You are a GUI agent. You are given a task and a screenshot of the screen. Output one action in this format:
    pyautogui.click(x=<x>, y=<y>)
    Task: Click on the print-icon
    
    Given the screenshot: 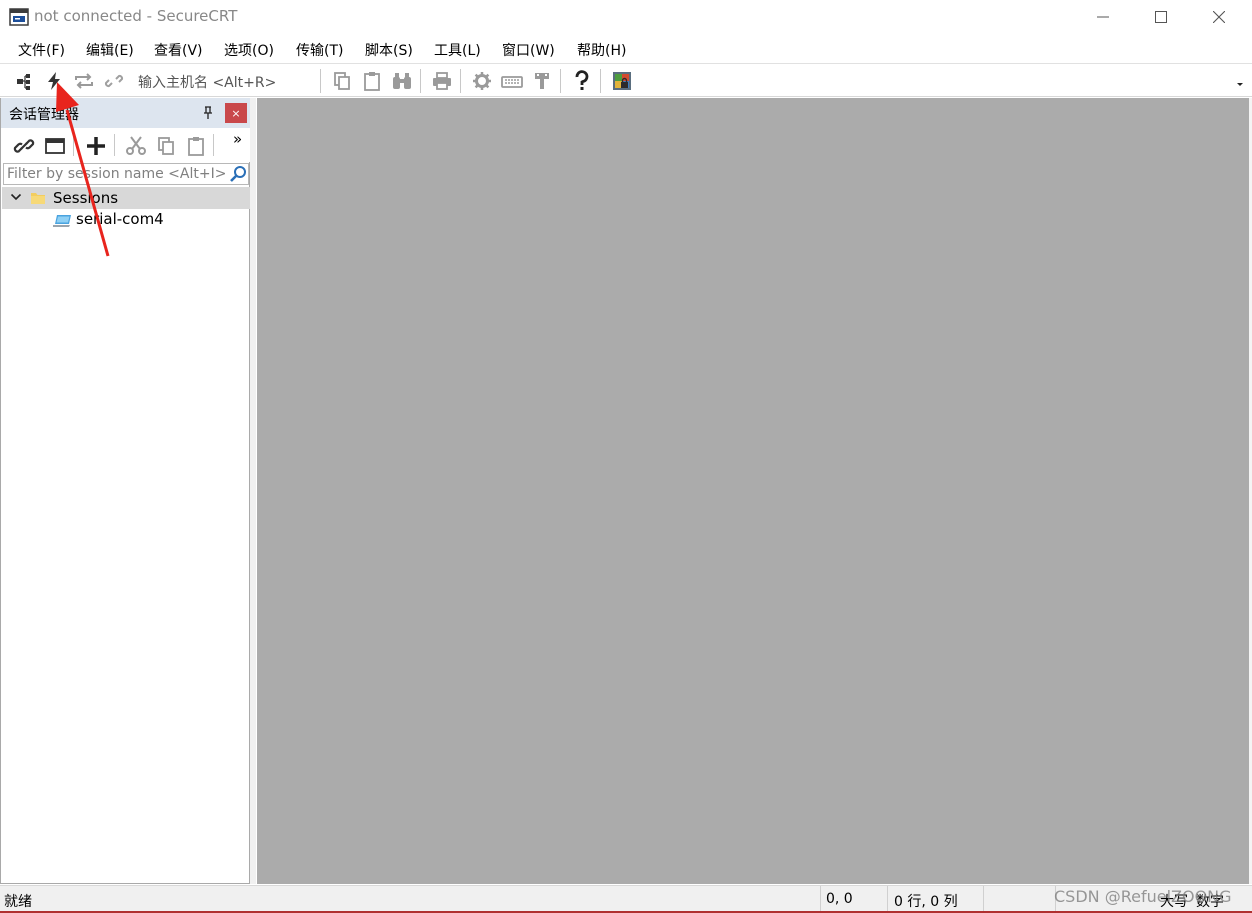 What is the action you would take?
    pyautogui.click(x=442, y=81)
    